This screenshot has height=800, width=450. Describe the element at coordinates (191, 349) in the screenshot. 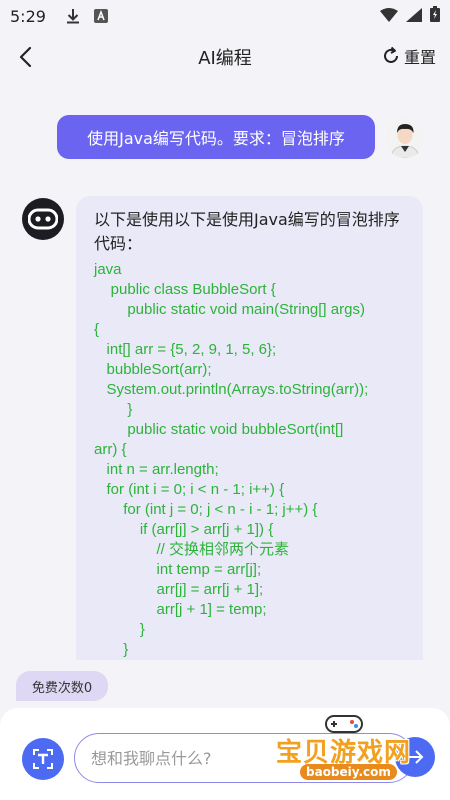

I see `code-line: int[] arr = {5, 2, 9, 1, 5, 6};` at that location.